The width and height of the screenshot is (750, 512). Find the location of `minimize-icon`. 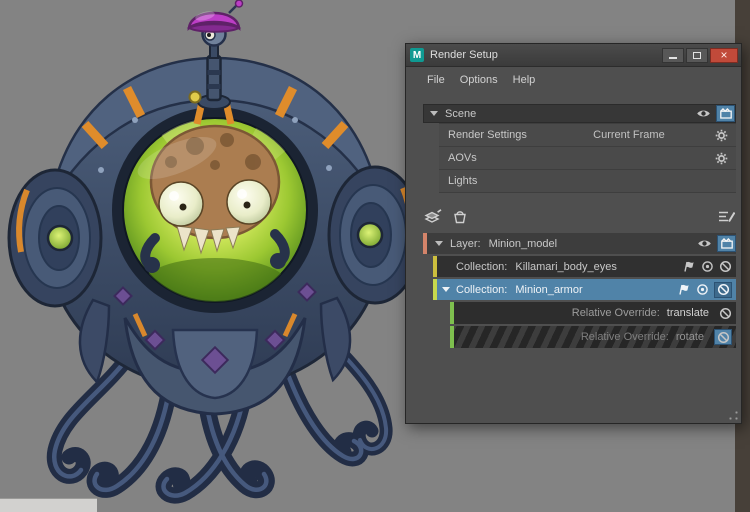

minimize-icon is located at coordinates (673, 57).